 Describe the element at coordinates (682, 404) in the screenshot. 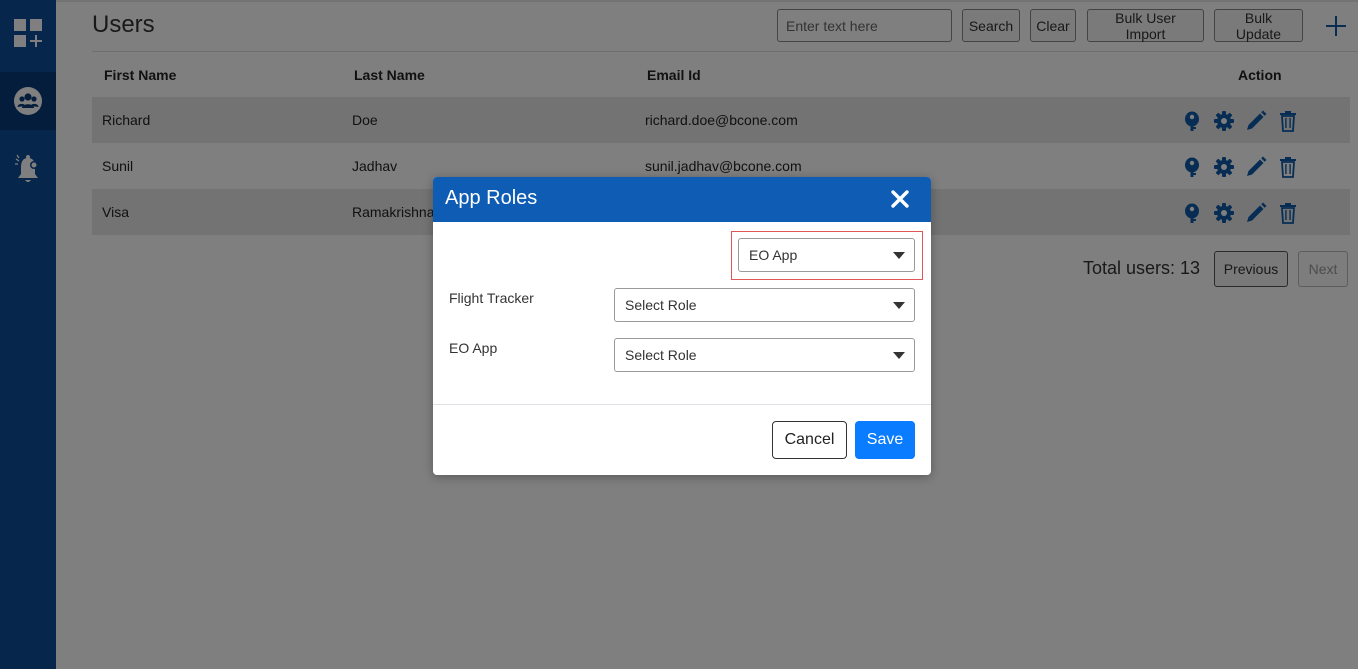

I see `modal-footer-divider` at that location.